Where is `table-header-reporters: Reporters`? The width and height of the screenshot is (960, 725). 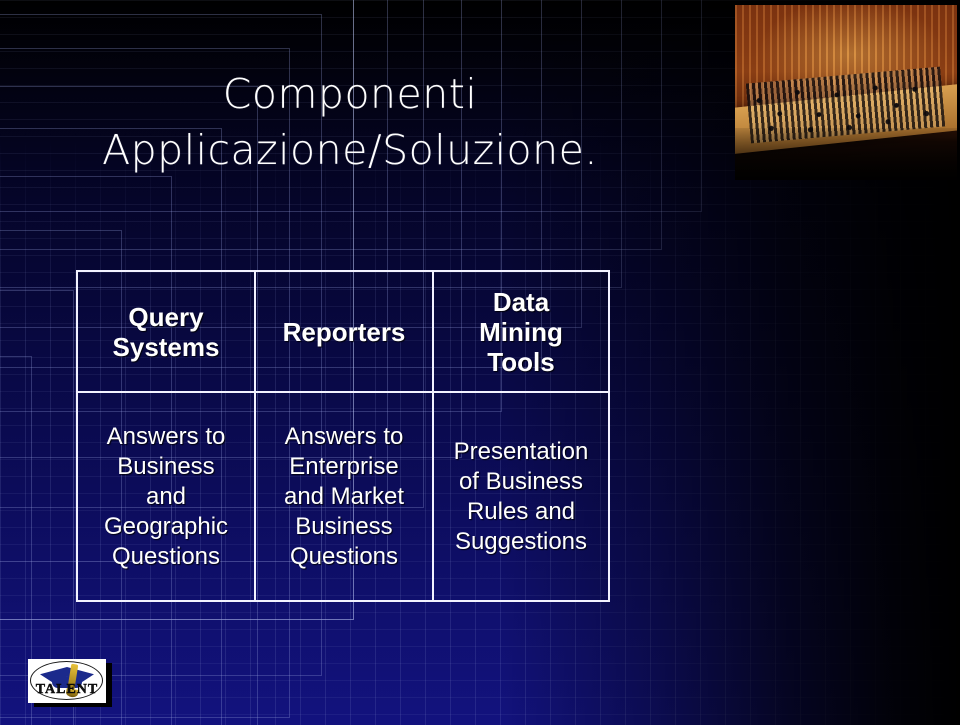
table-header-reporters: Reporters is located at coordinates (343, 331).